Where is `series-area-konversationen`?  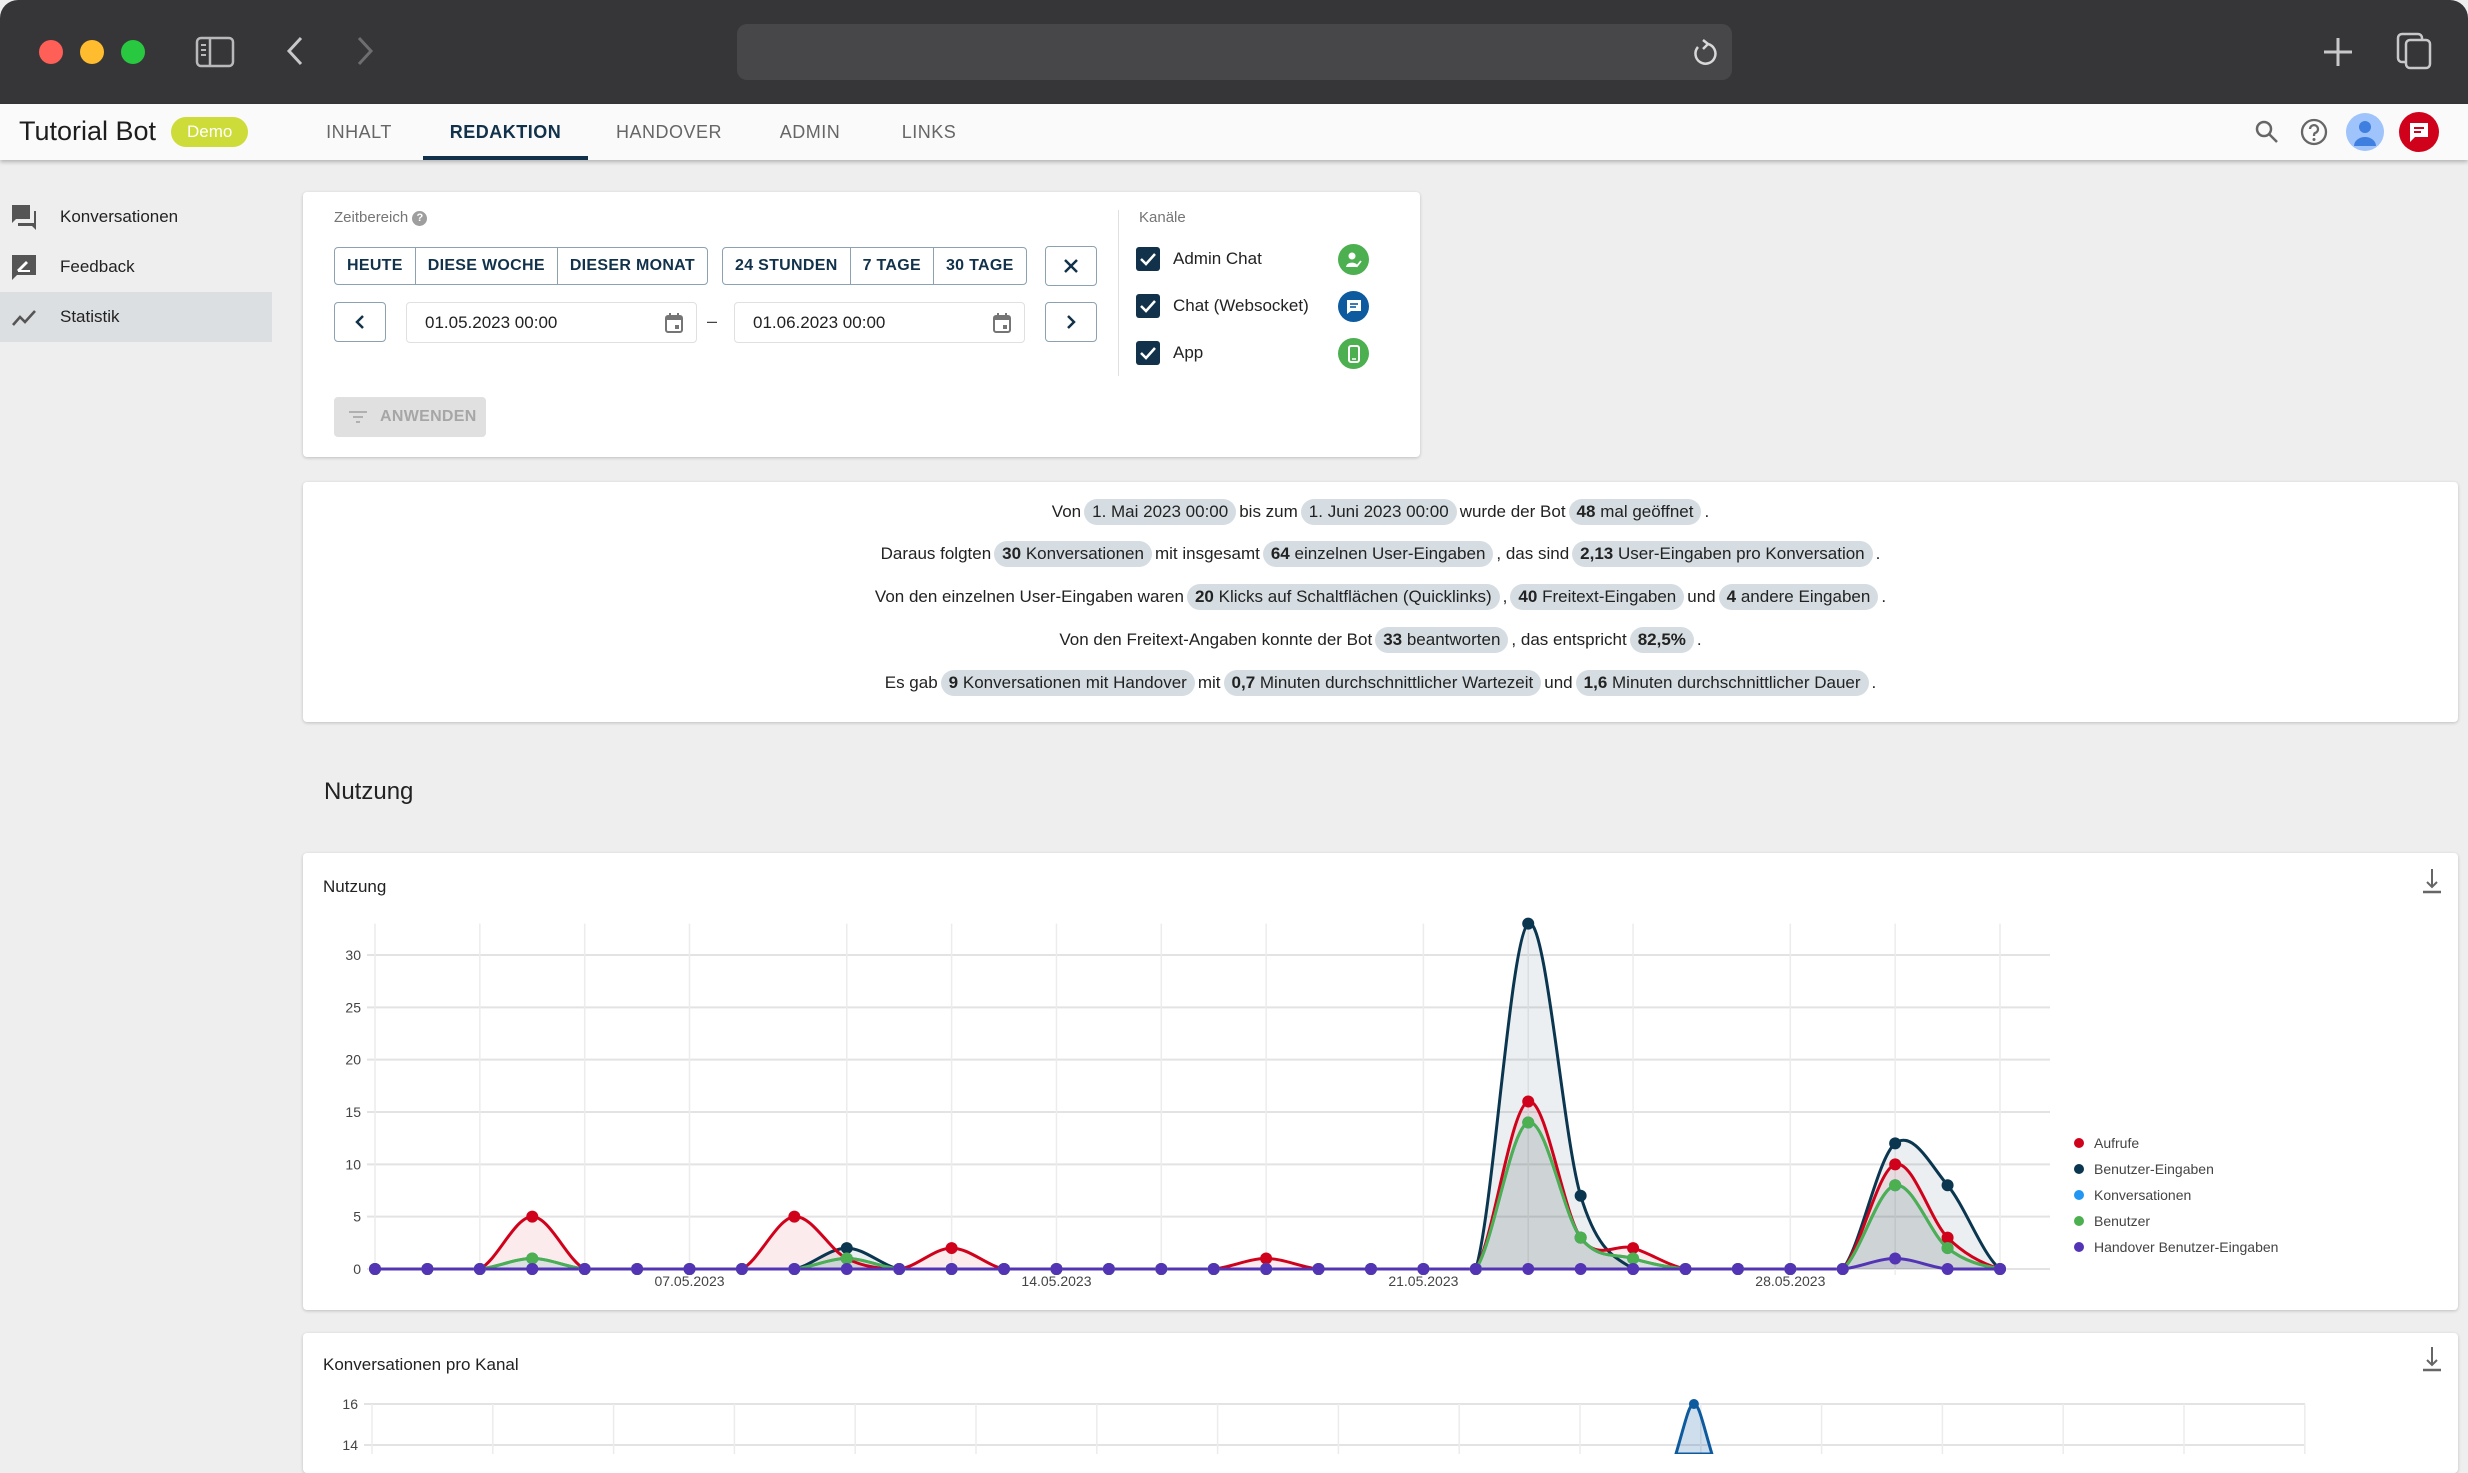
series-area-konversationen is located at coordinates (1187, 1195).